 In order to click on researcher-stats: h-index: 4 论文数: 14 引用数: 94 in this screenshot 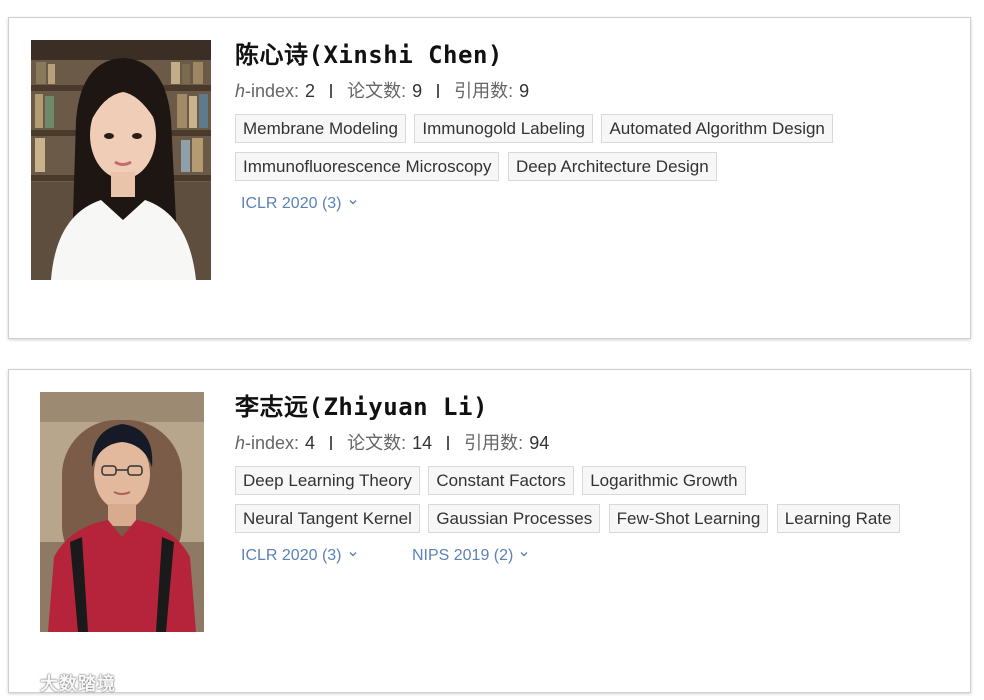, I will do `click(592, 443)`.